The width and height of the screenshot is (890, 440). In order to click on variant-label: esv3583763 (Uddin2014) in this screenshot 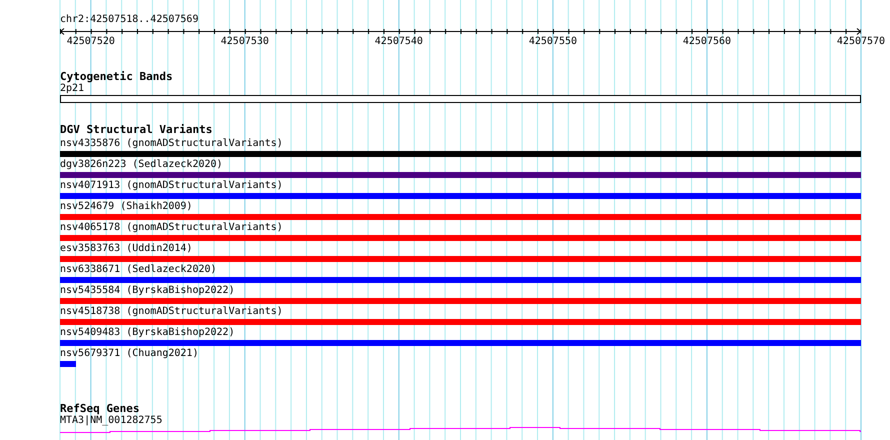, I will do `click(127, 248)`.